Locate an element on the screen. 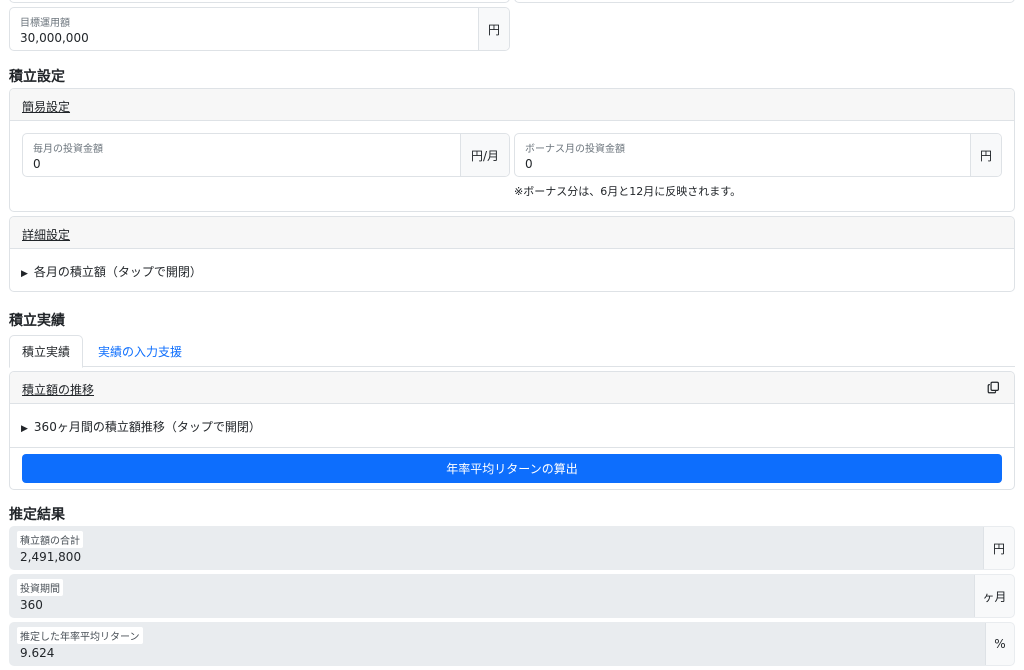  detail-settings-header-text: 詳細設定 is located at coordinates (46, 235).